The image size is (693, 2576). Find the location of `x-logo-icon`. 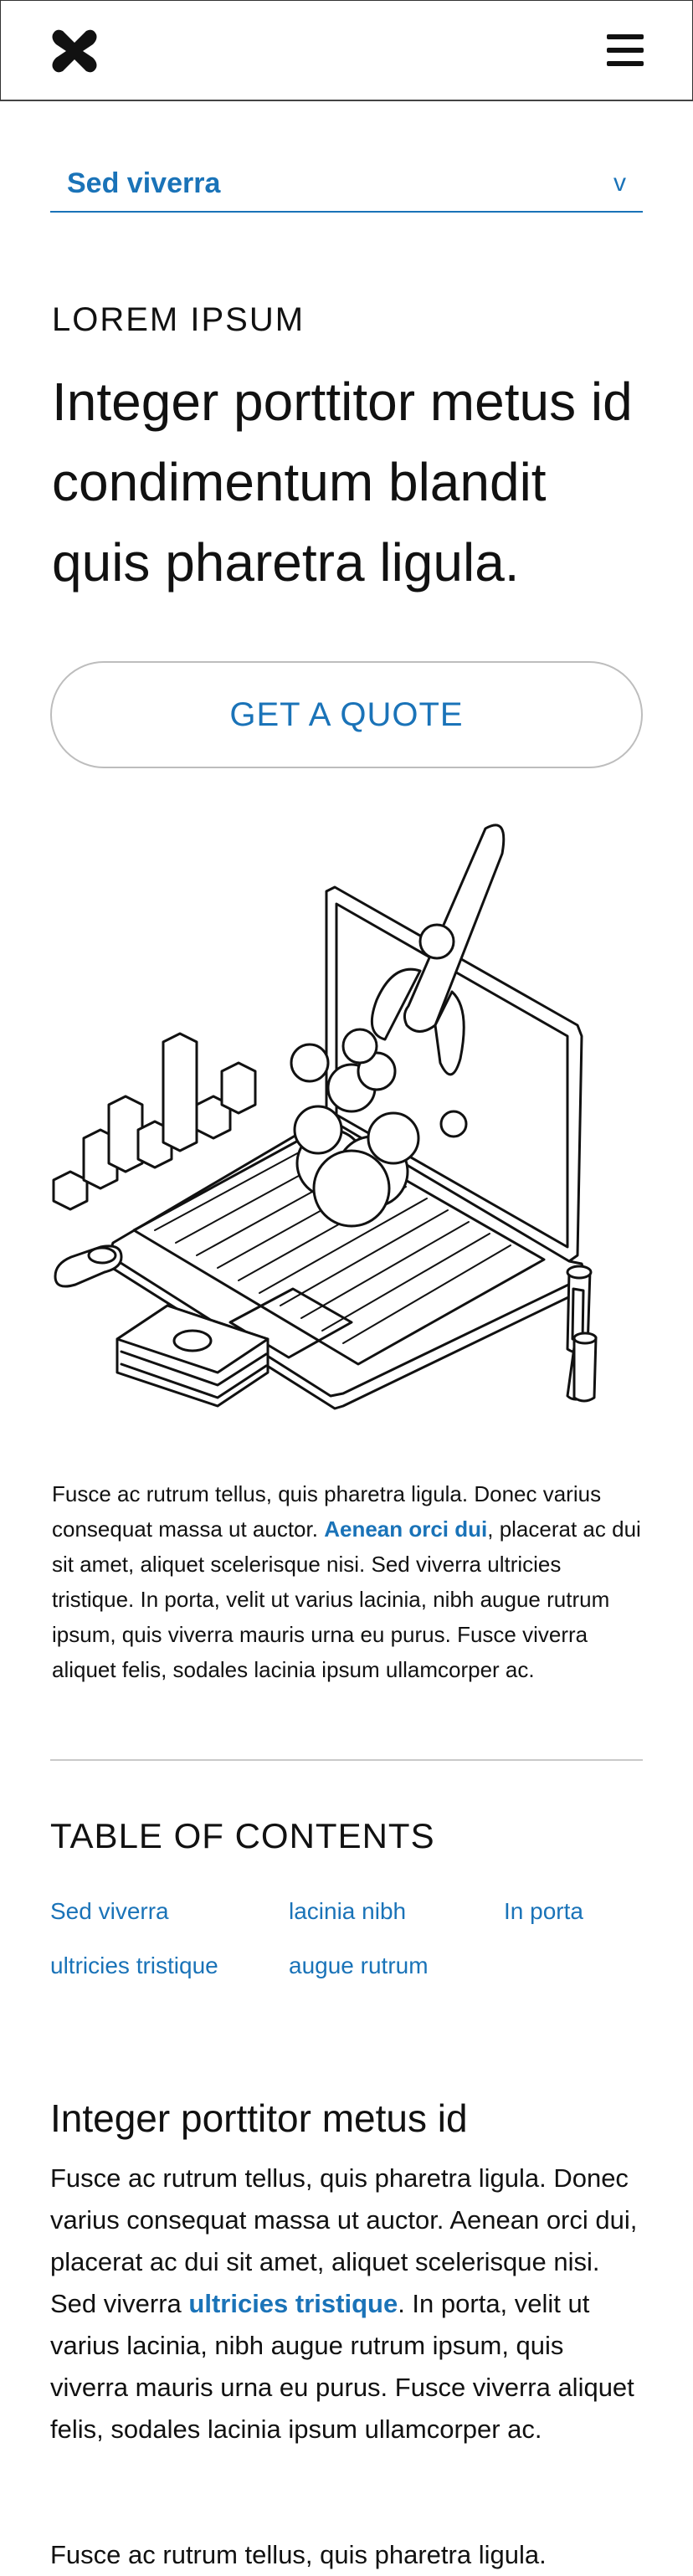

x-logo-icon is located at coordinates (74, 51).